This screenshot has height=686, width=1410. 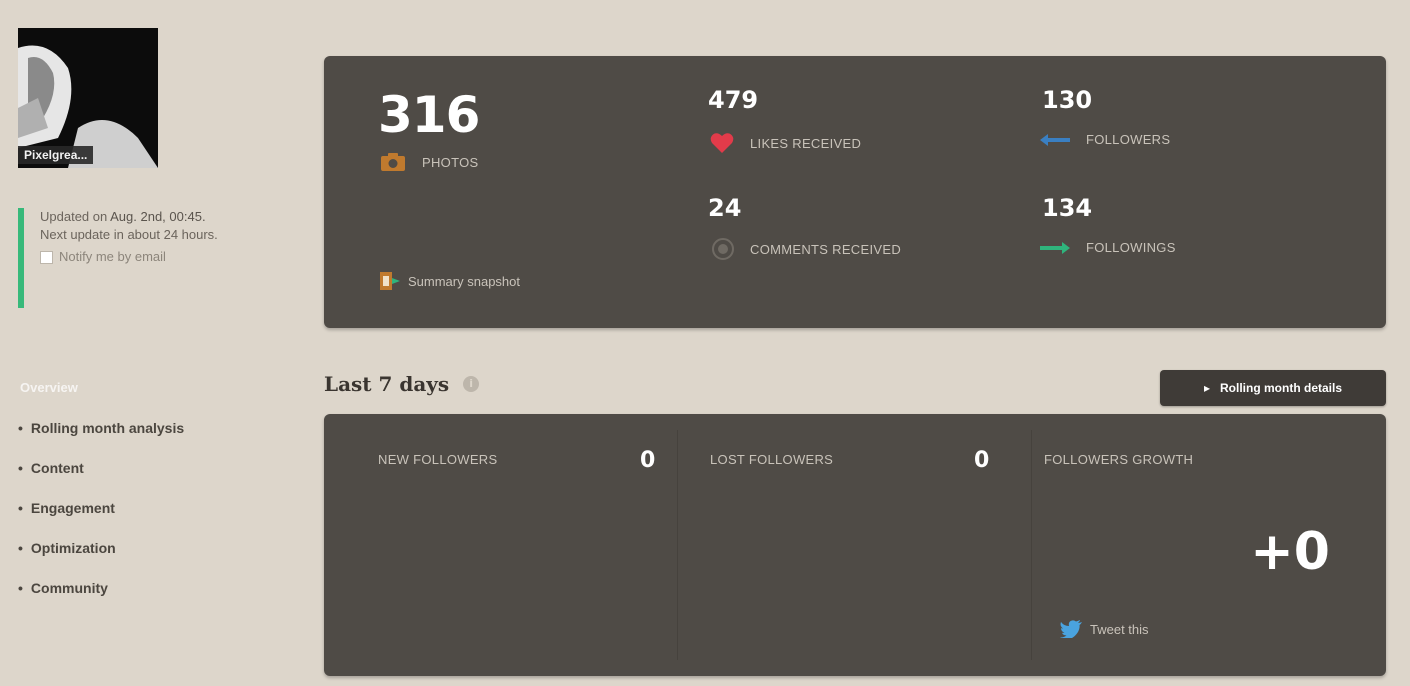 I want to click on rolling-month-details-button: ▸ Rolling month details, so click(x=1273, y=388).